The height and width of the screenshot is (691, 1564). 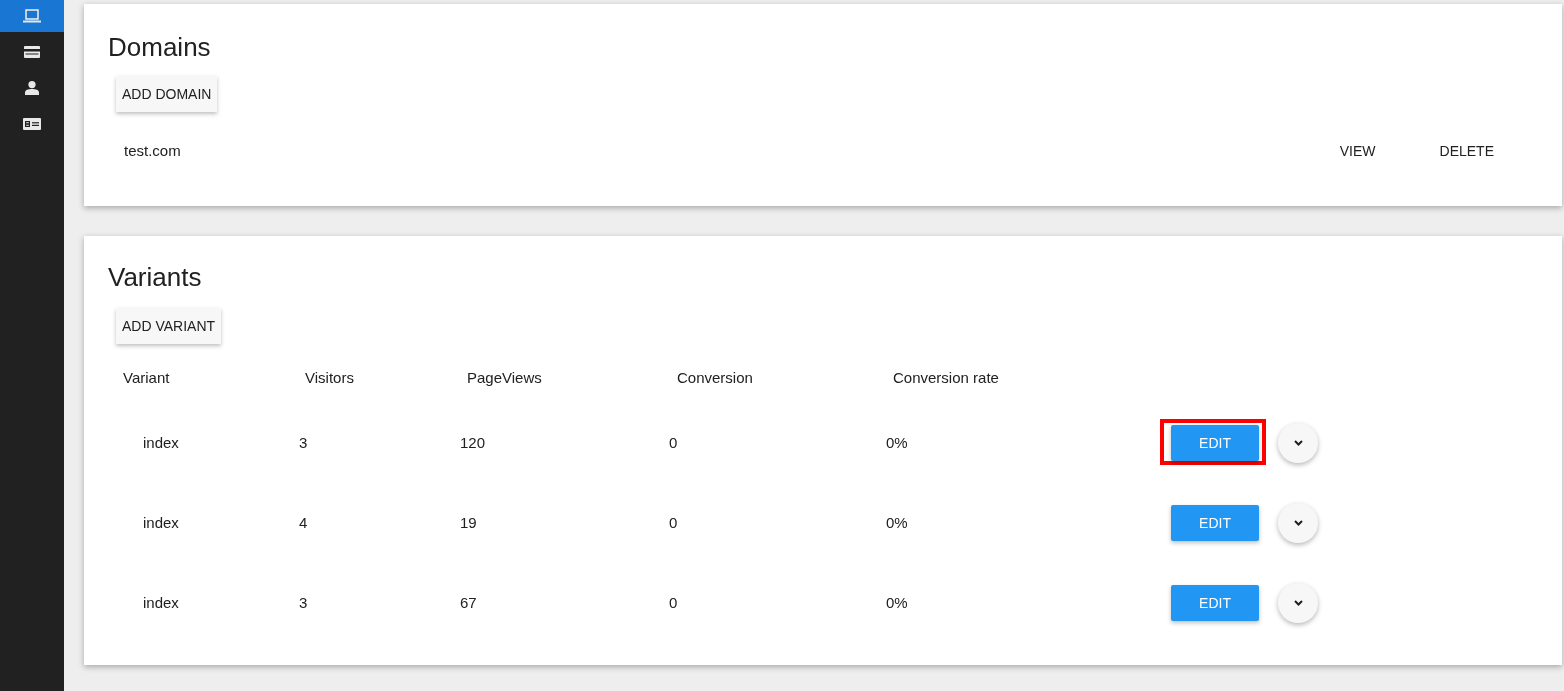 I want to click on column-header: Conversion, so click(x=715, y=377).